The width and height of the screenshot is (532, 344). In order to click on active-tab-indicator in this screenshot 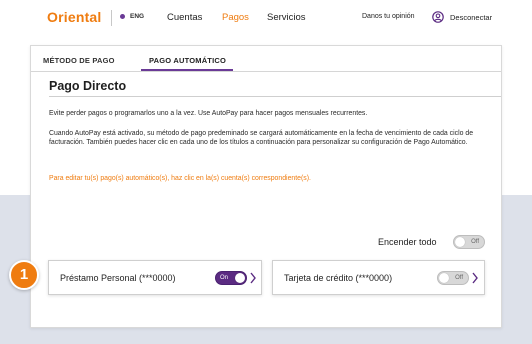, I will do `click(187, 70)`.